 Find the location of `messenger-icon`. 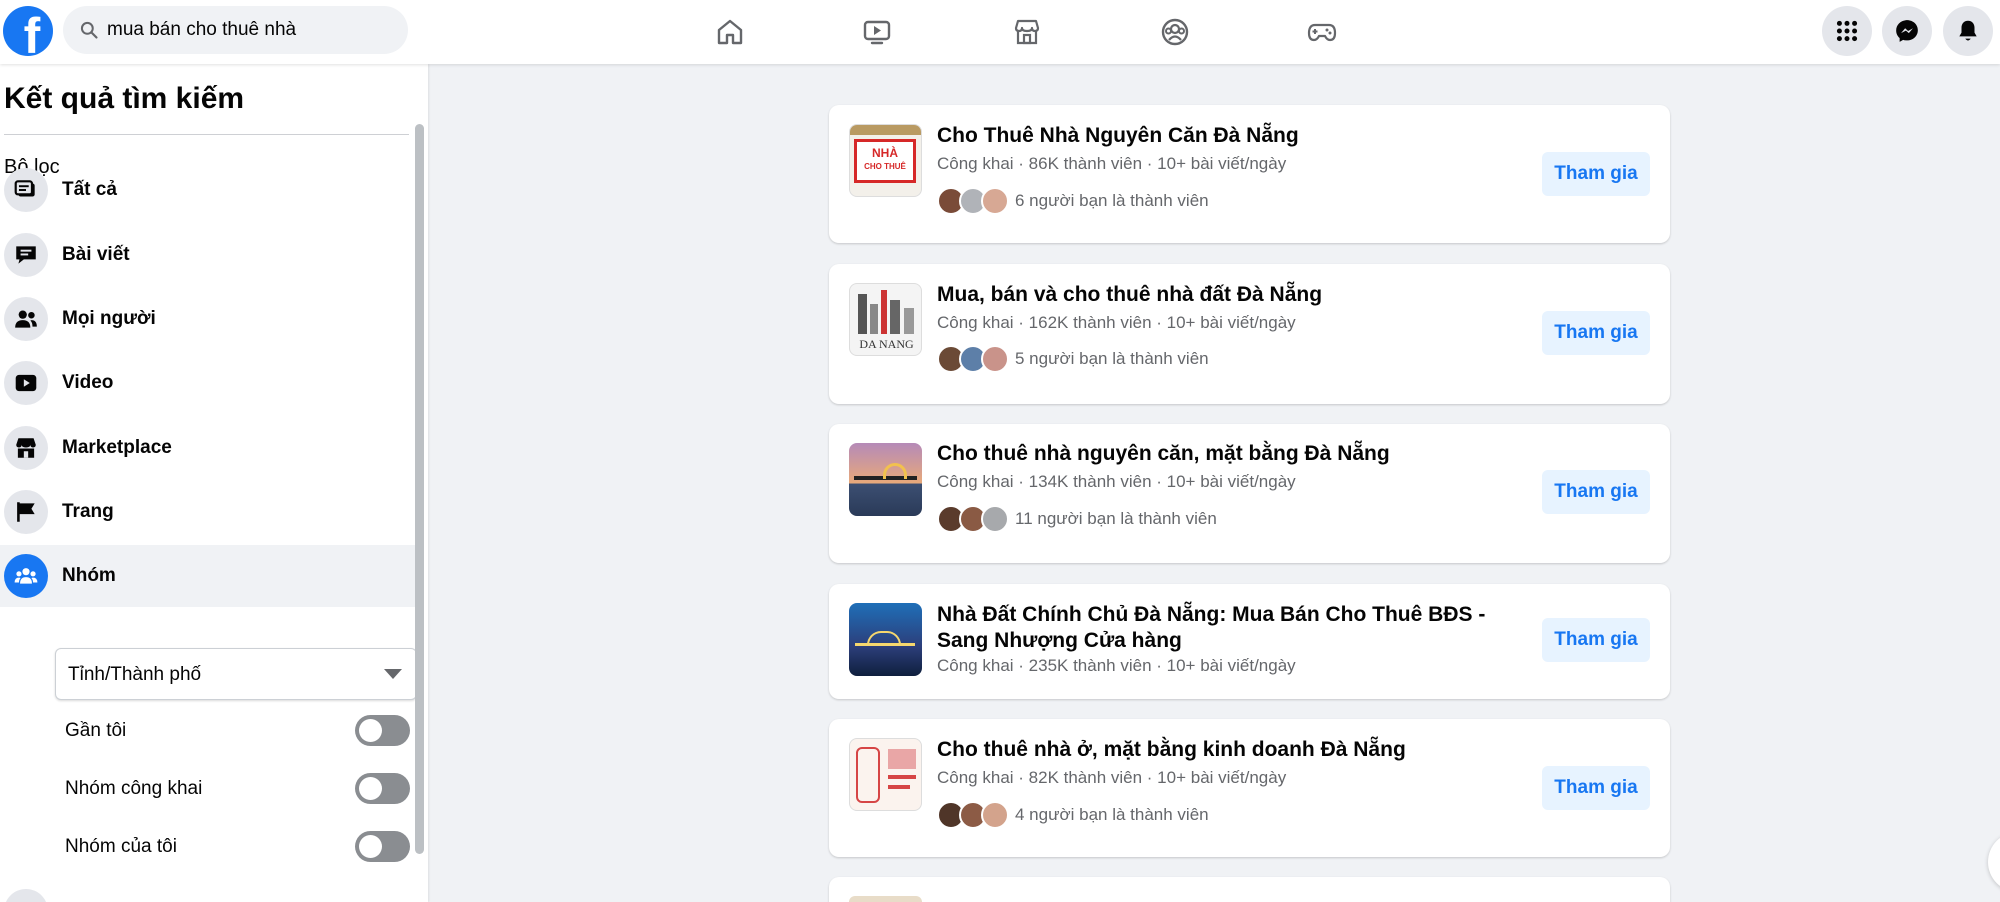

messenger-icon is located at coordinates (1907, 31).